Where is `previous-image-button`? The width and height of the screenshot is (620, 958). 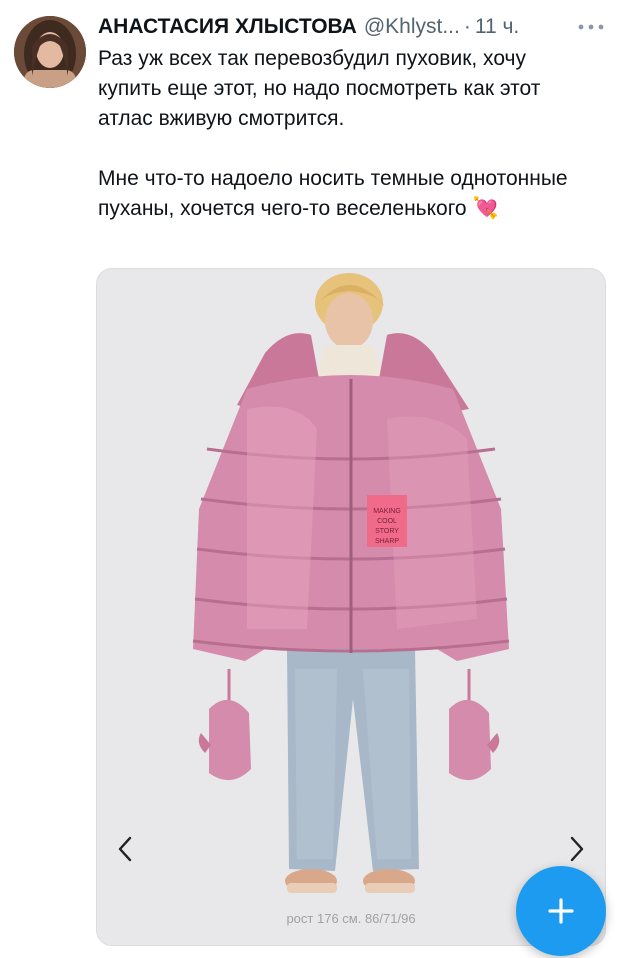 previous-image-button is located at coordinates (125, 849).